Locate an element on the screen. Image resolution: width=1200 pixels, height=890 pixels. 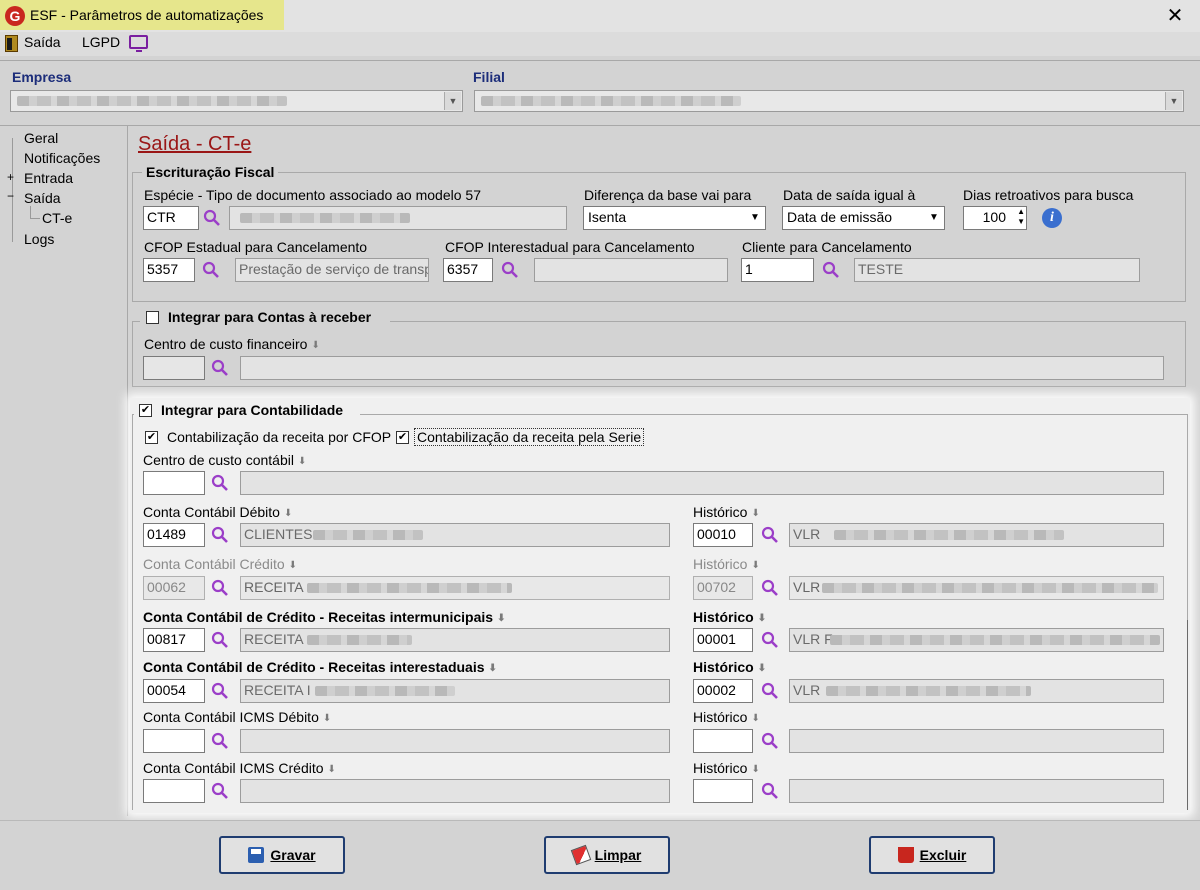
exit-door-icon is located at coordinates (11, 43).